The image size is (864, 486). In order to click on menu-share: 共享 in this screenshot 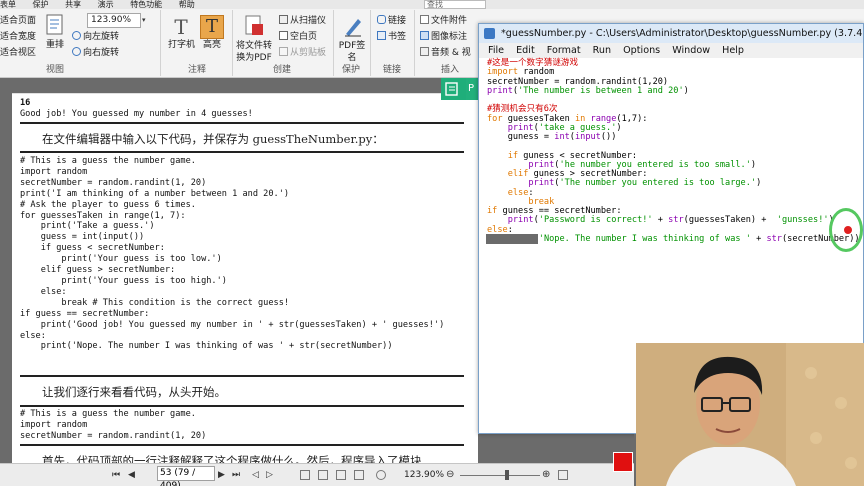, I will do `click(73, 4)`.